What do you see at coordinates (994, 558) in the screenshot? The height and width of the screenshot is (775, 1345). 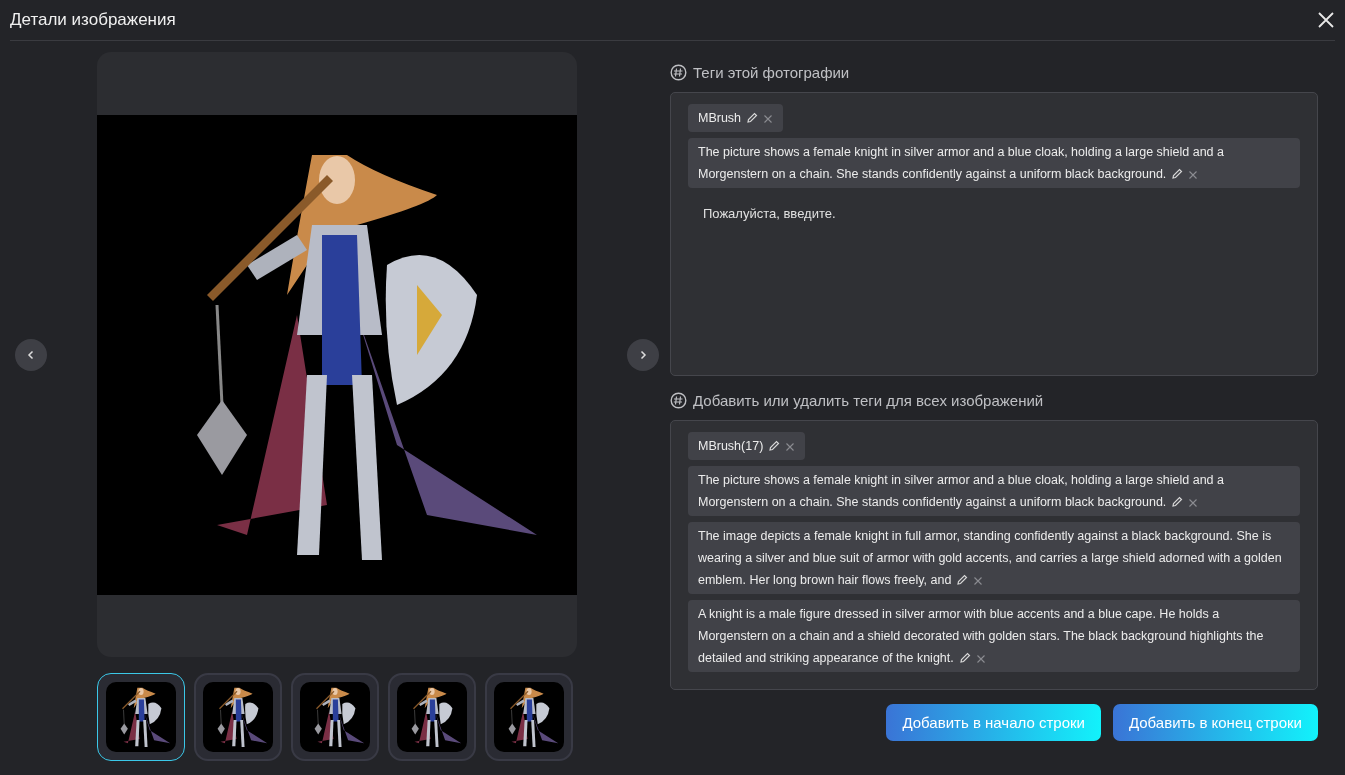 I see `tag-chip: The image depicts a female knight in full armor, standing confidently against a black background. She is wearing a silver and blue suit of armor with gold accents, and carries a large shield adorned with a golden emblem. Her long brown hair flows freely, and` at bounding box center [994, 558].